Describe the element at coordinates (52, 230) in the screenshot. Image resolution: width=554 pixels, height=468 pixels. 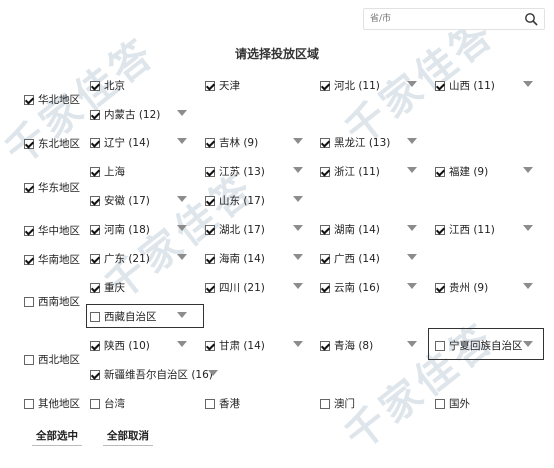
I see `region-central-china: 华中地区` at that location.